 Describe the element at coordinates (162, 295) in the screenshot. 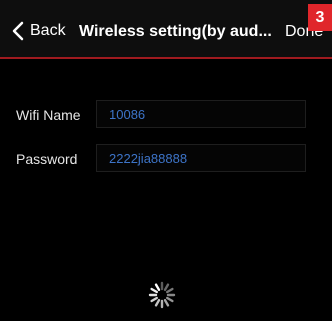

I see `loading-spinner-icon` at that location.